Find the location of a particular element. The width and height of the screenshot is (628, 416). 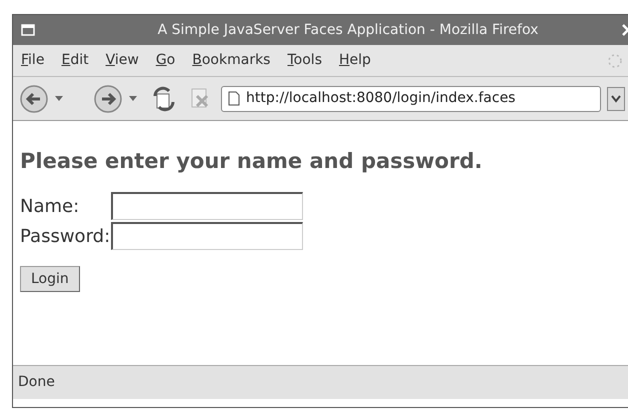

field-label: Name: is located at coordinates (50, 206).